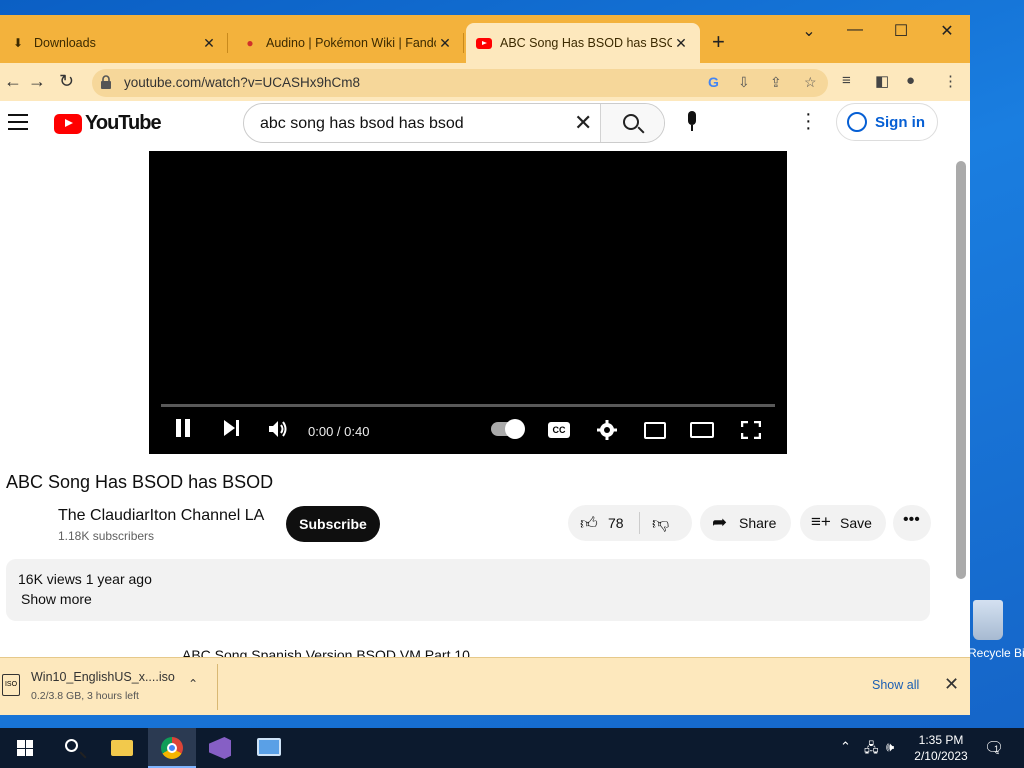  What do you see at coordinates (655, 430) in the screenshot?
I see `miniplayer-icon` at bounding box center [655, 430].